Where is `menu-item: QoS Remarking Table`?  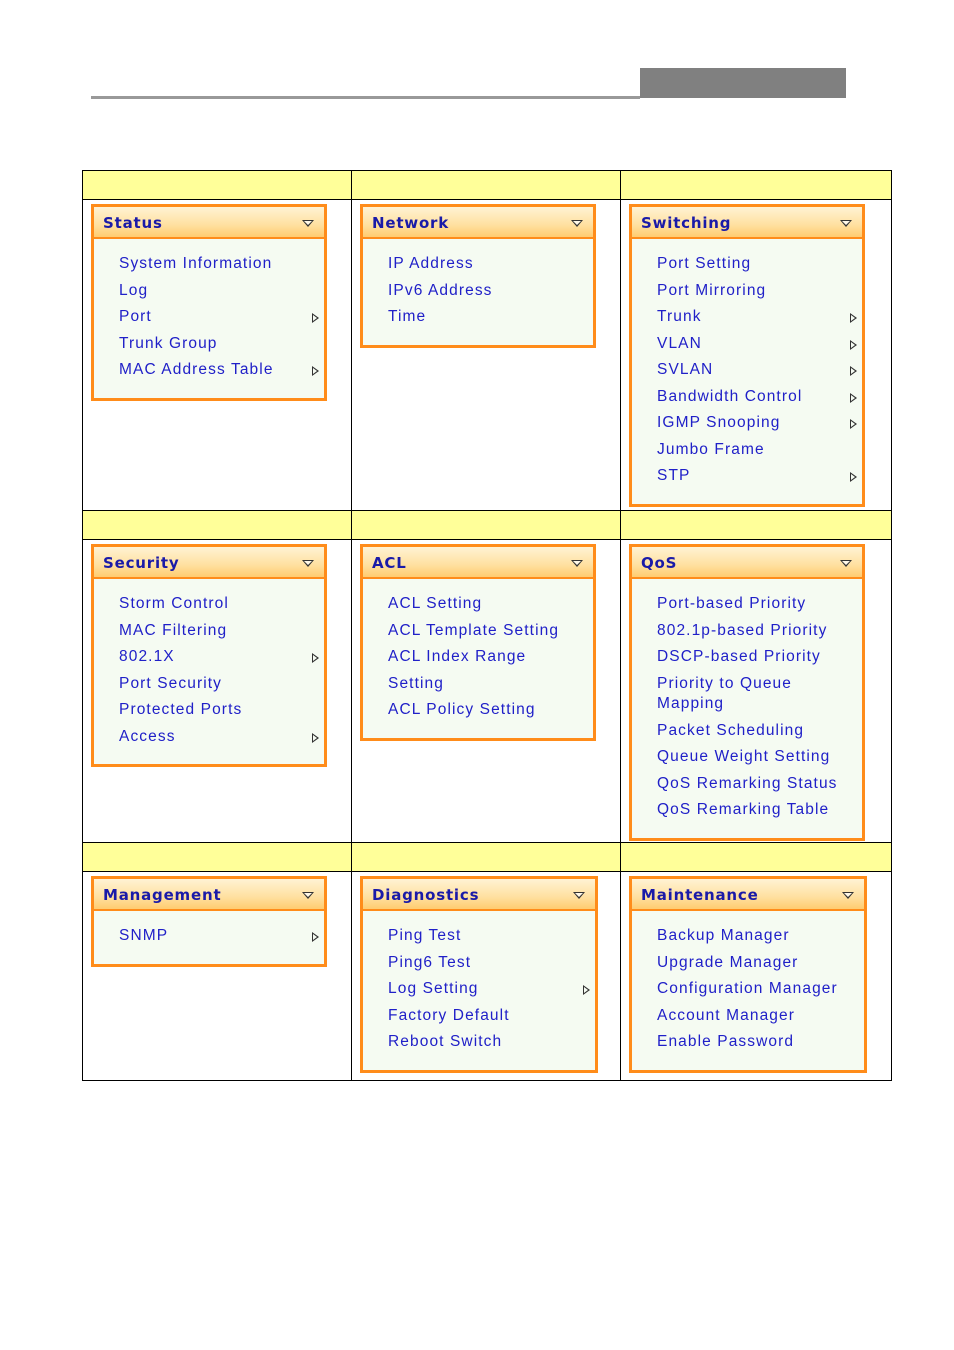 menu-item: QoS Remarking Table is located at coordinates (747, 810).